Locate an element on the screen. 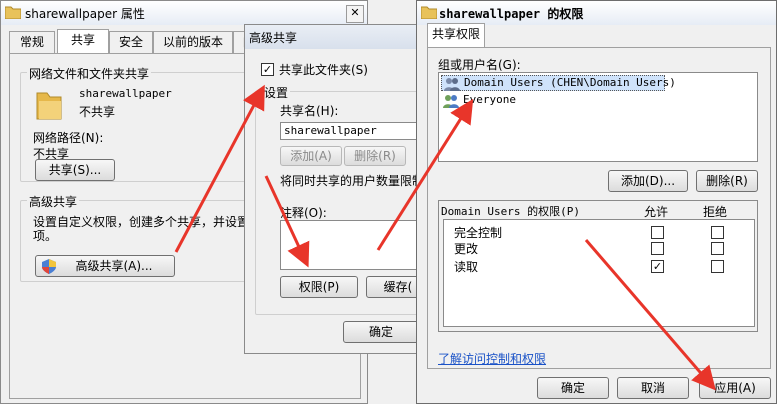 Image resolution: width=777 pixels, height=404 pixels. arrow-to-settings is located at coordinates (219, 168).